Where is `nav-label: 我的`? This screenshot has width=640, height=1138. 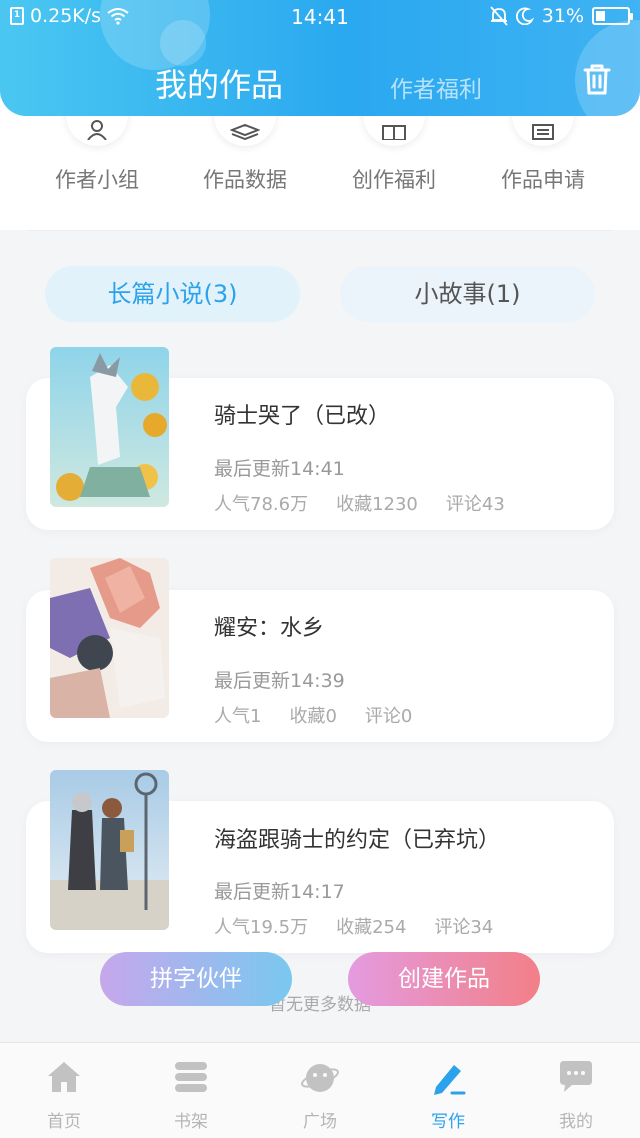 nav-label: 我的 is located at coordinates (576, 1122).